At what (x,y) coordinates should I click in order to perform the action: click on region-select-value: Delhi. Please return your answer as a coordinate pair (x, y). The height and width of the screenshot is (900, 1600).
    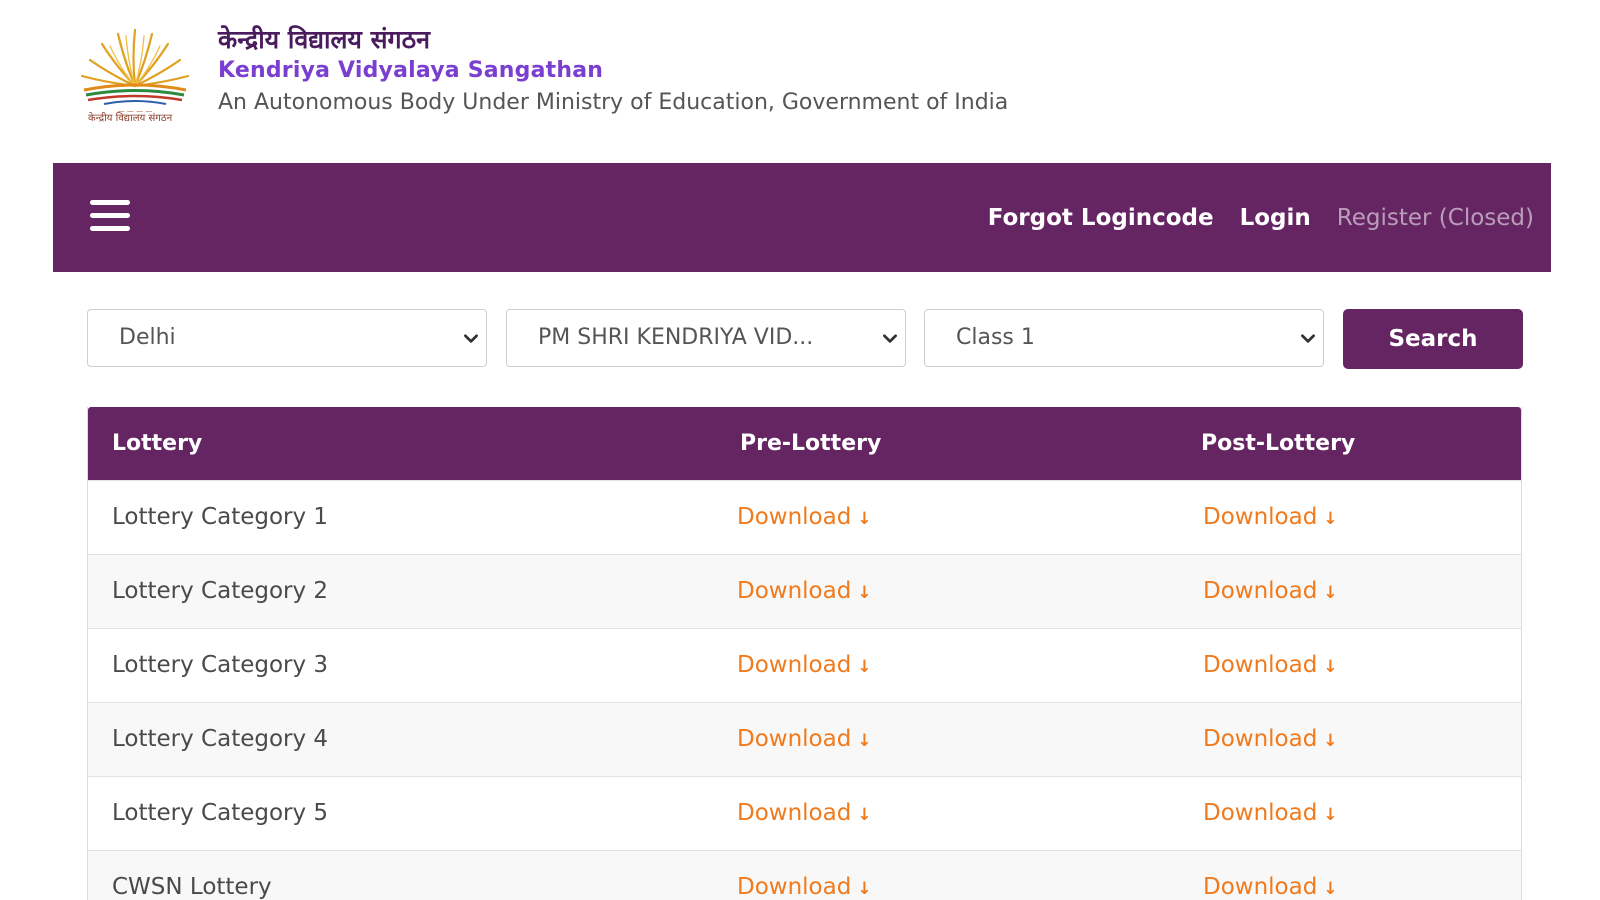
    Looking at the image, I should click on (147, 337).